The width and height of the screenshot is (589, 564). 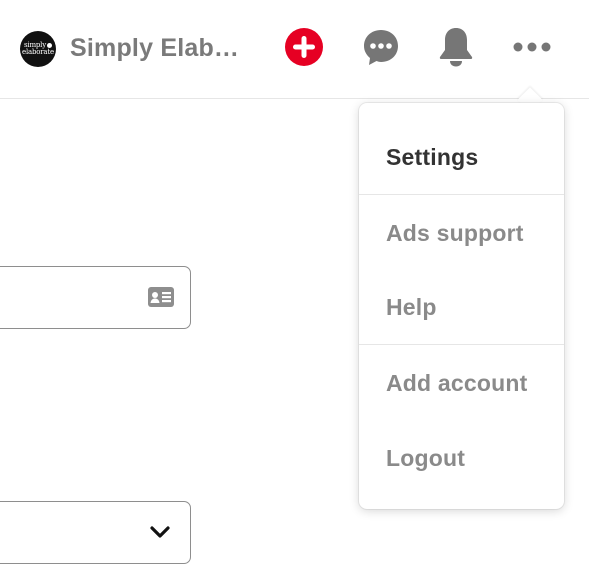 What do you see at coordinates (161, 297) in the screenshot?
I see `id-card-icon` at bounding box center [161, 297].